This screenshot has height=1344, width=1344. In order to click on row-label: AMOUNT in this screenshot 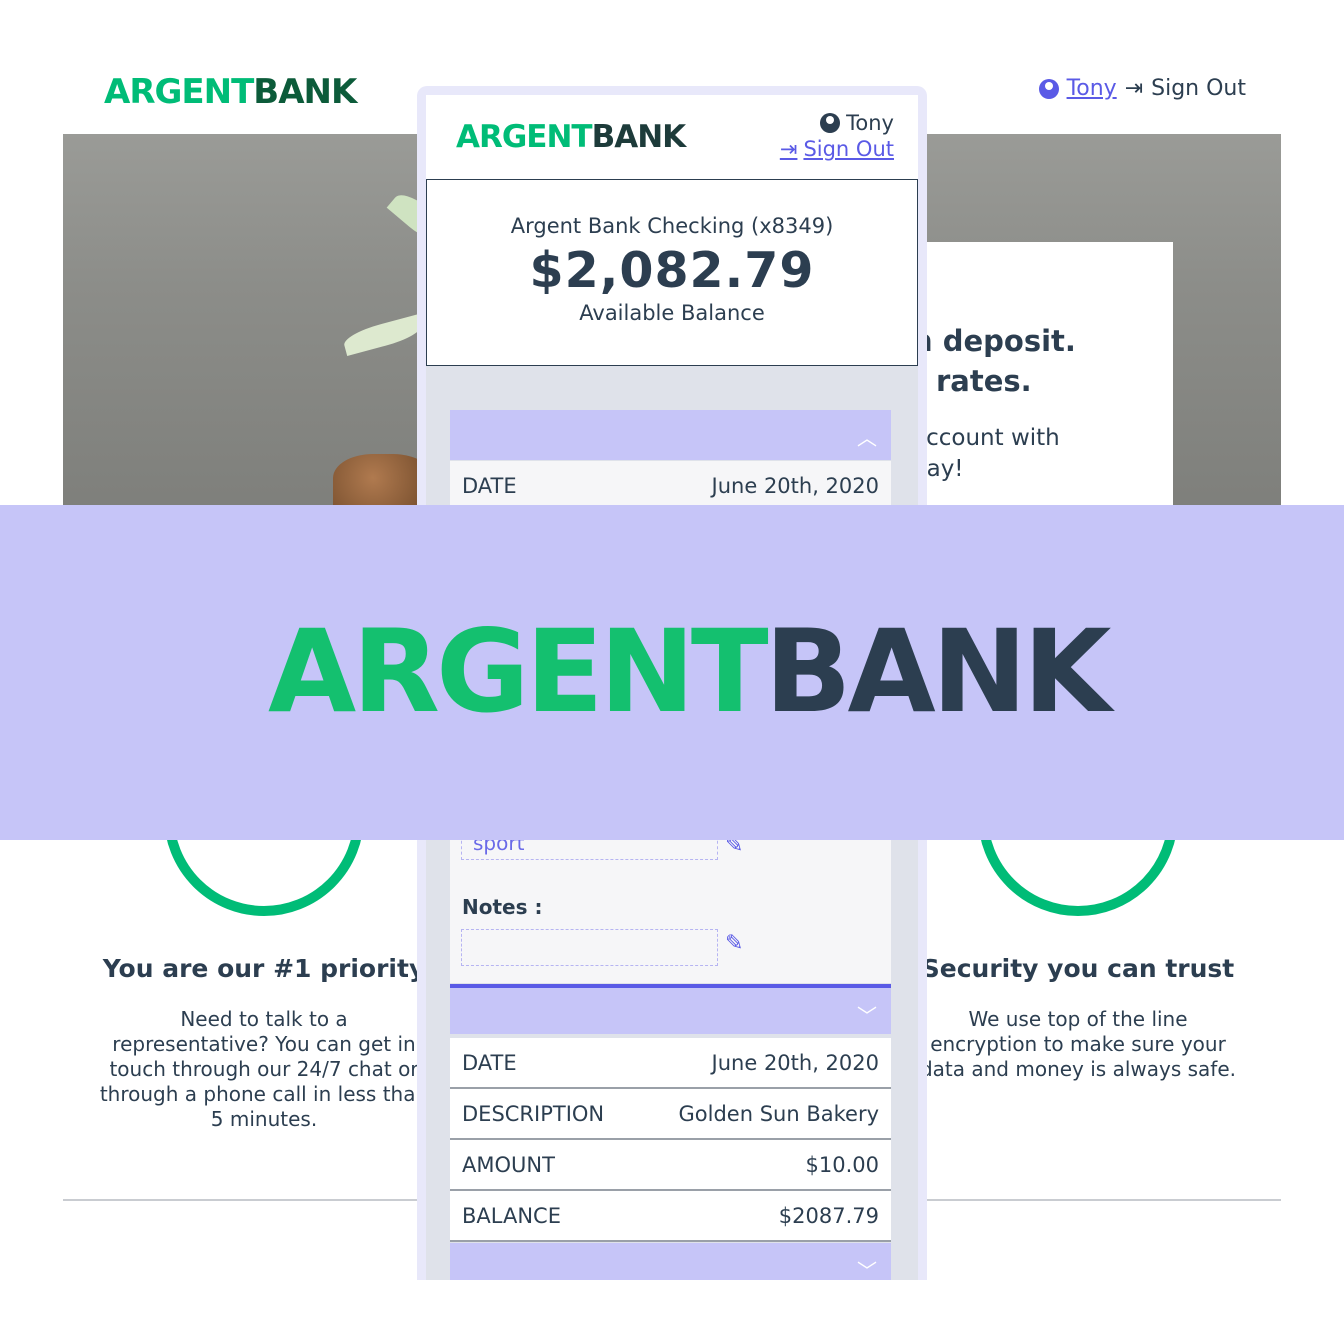, I will do `click(508, 1165)`.